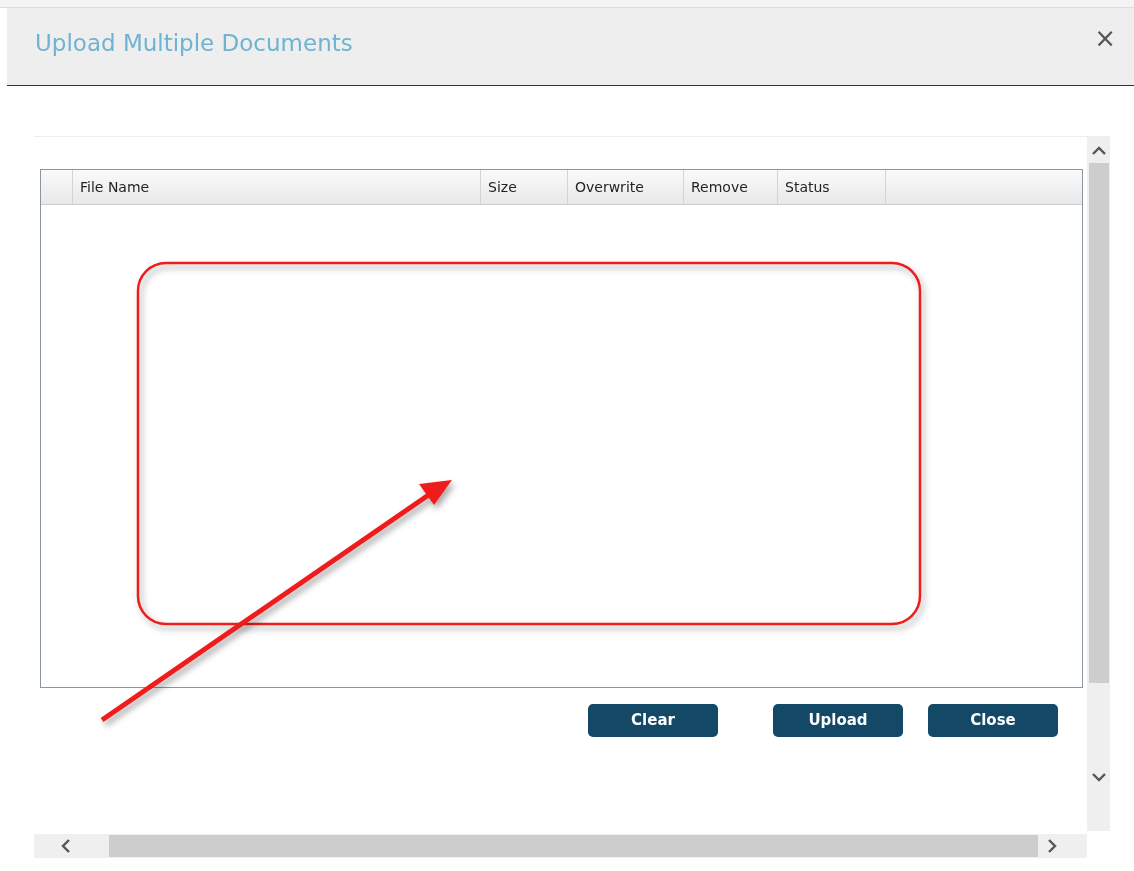 Image resolution: width=1134 pixels, height=871 pixels. Describe the element at coordinates (66, 846) in the screenshot. I see `scroll-left-icon` at that location.